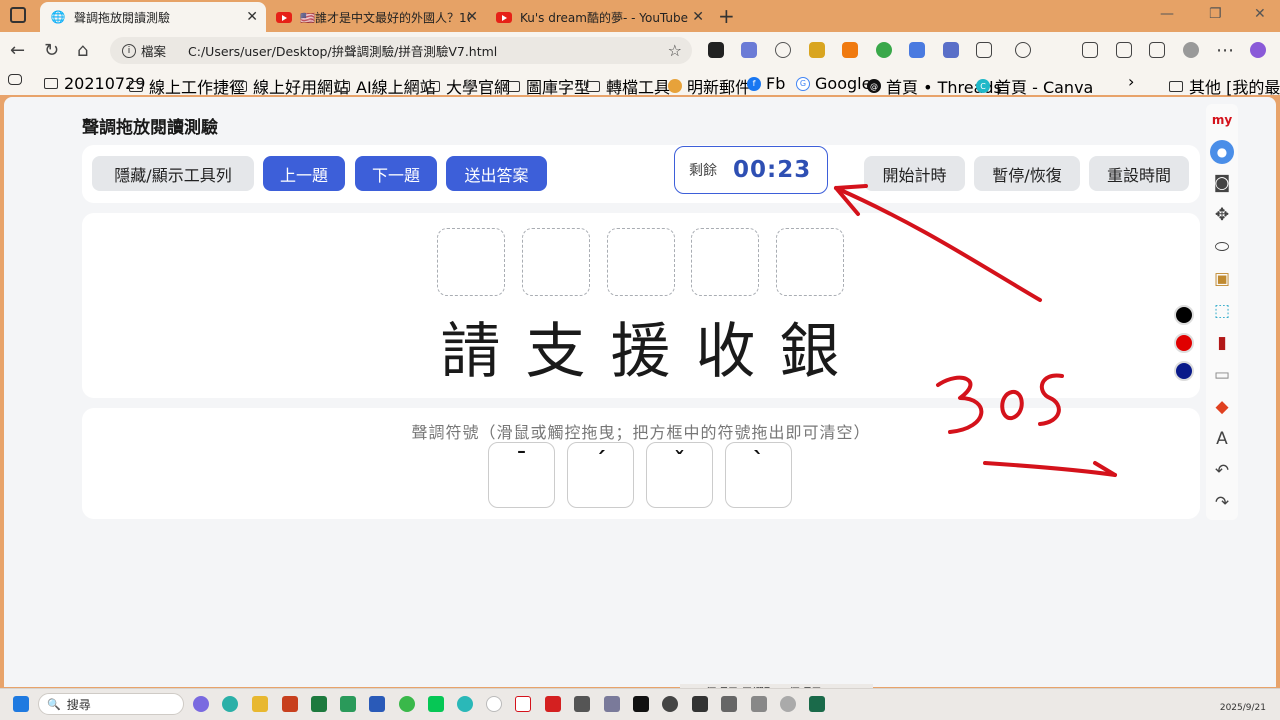  I want to click on bookmarks-more-icon: ›, so click(1131, 81).